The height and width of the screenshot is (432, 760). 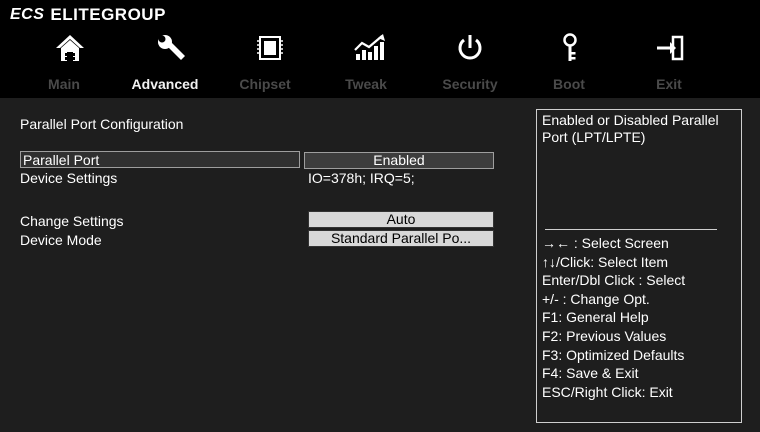 What do you see at coordinates (399, 160) in the screenshot?
I see `parallel-port-value: Enabled` at bounding box center [399, 160].